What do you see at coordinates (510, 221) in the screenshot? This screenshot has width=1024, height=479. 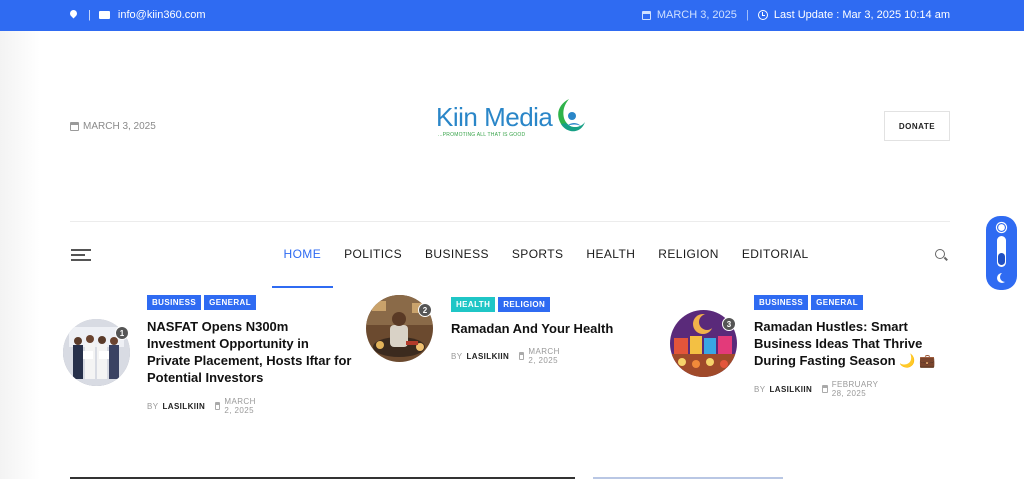 I see `header-divider` at bounding box center [510, 221].